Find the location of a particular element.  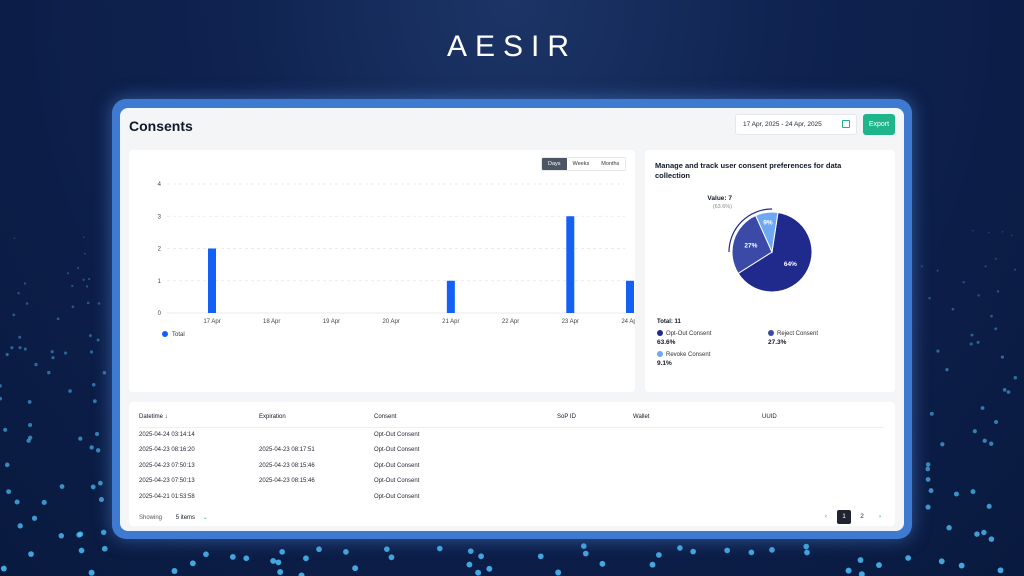

x-tick-label: 23 Apr is located at coordinates (570, 322).